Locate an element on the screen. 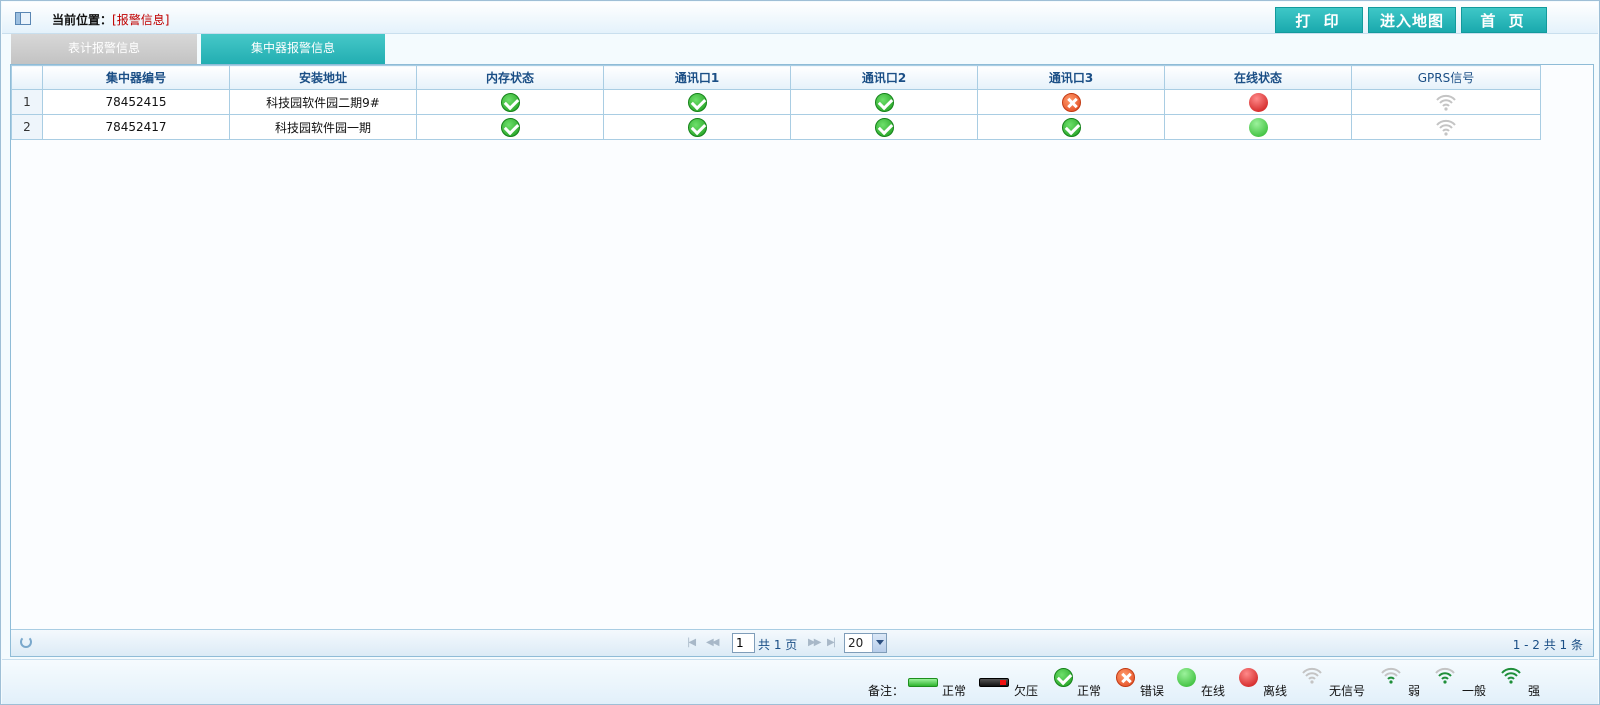  legend-text: 无信号 is located at coordinates (1347, 691).